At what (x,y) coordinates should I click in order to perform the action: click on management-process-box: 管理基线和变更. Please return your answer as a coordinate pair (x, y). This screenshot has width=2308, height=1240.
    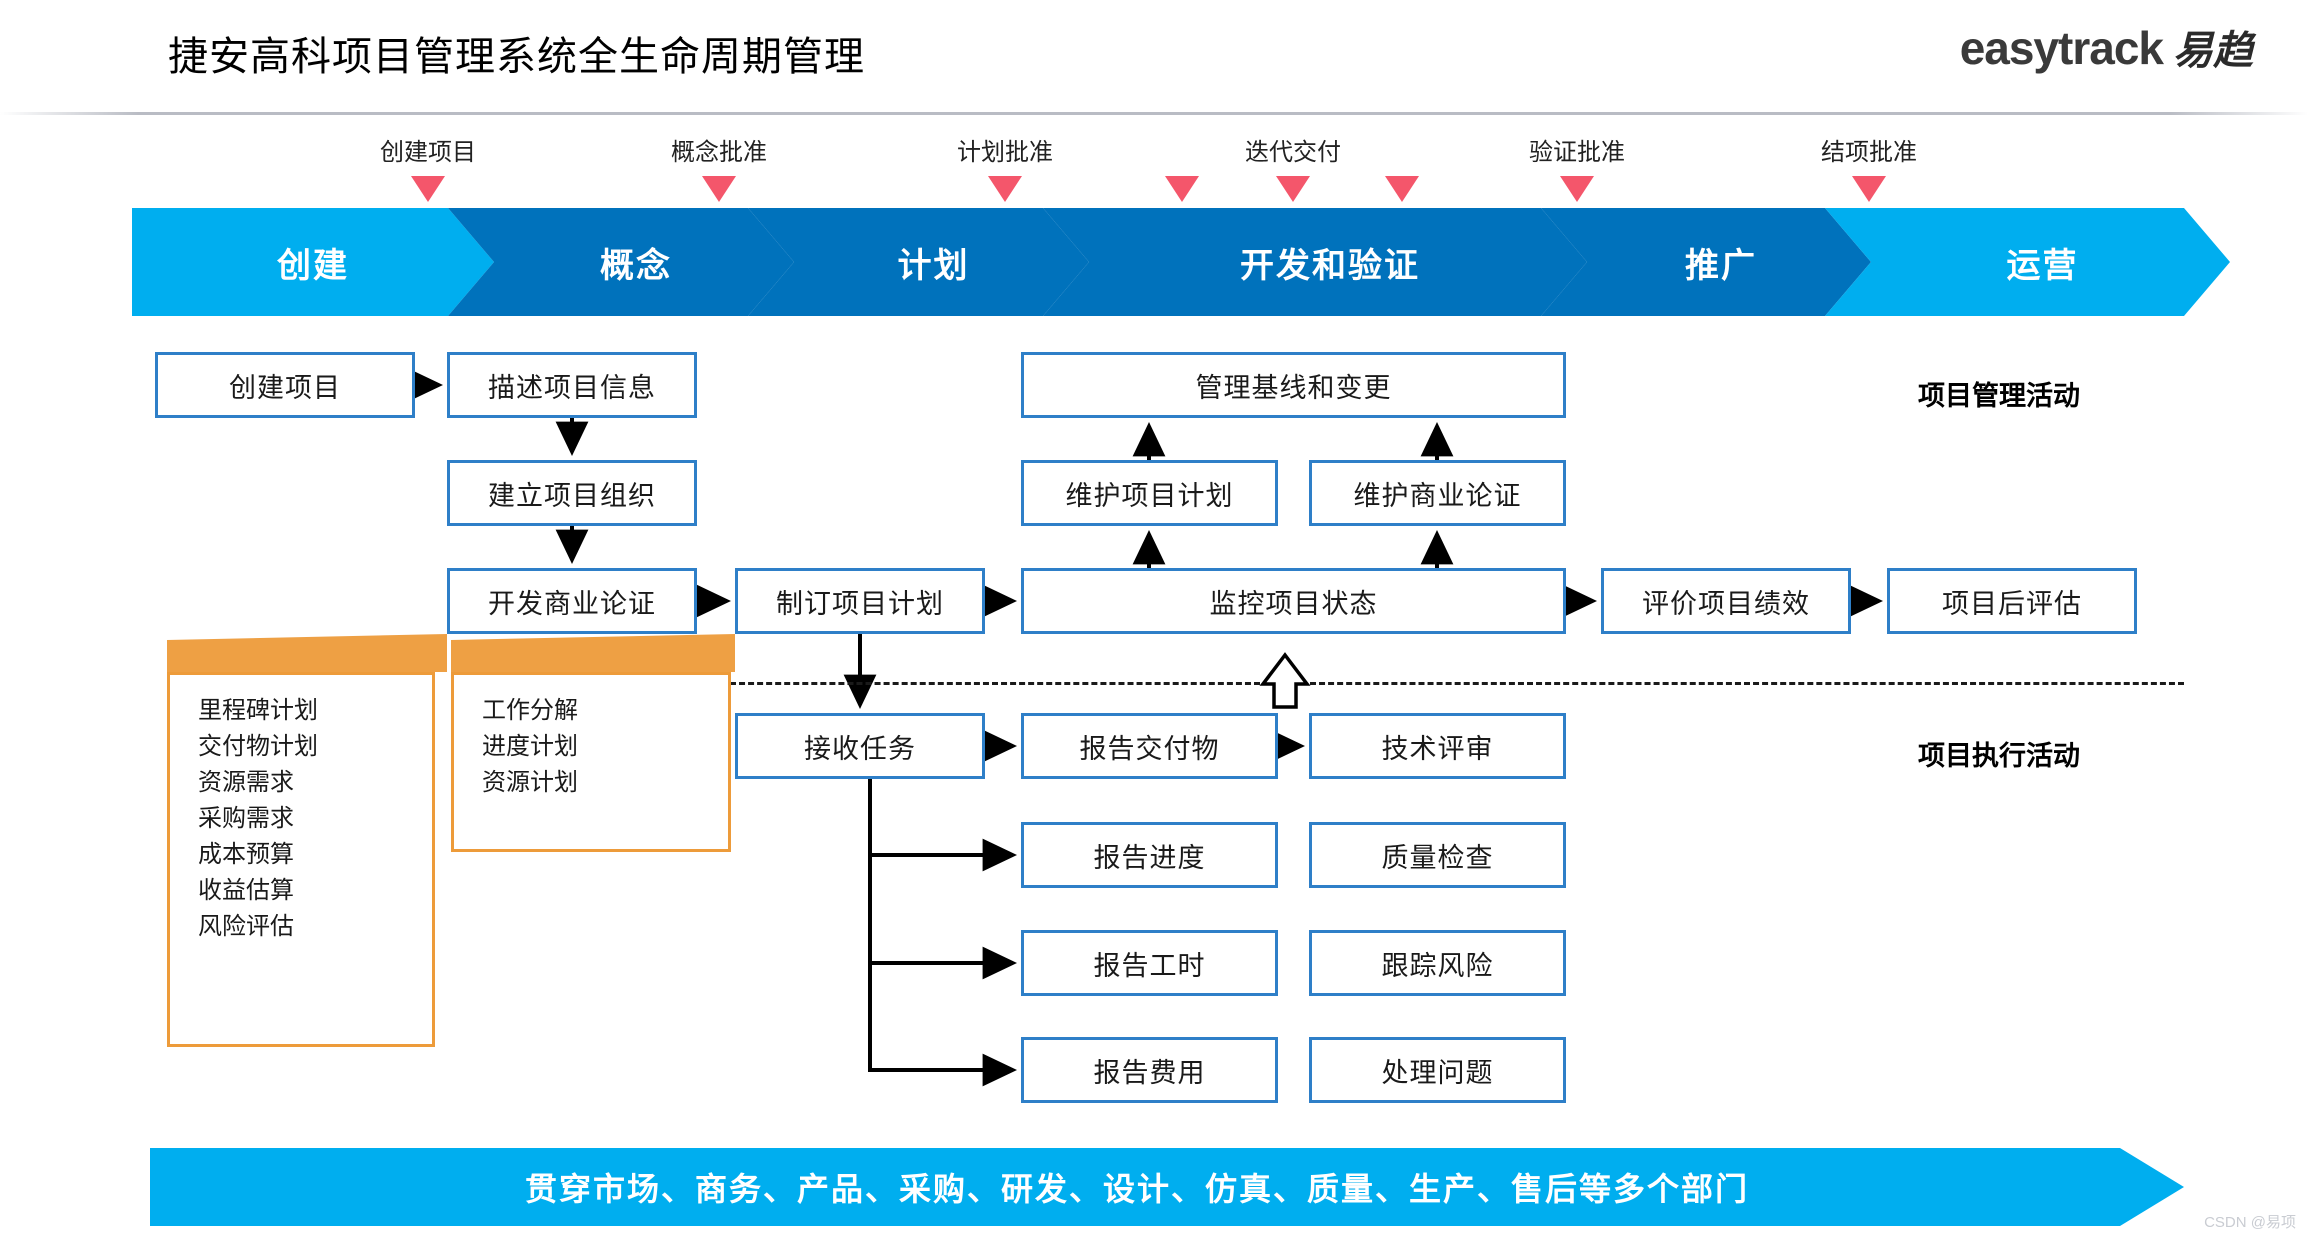
    Looking at the image, I should click on (1293, 385).